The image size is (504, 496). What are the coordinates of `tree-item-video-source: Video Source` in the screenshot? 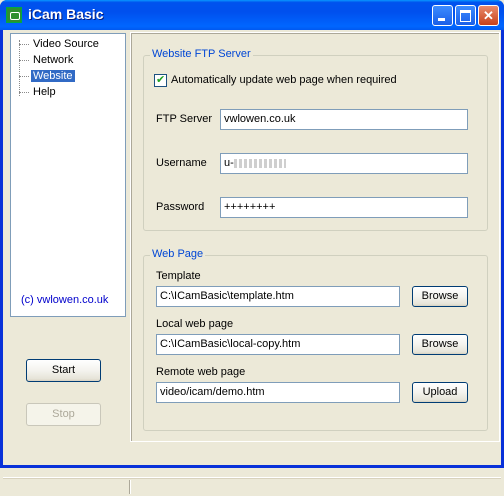 It's located at (58, 44).